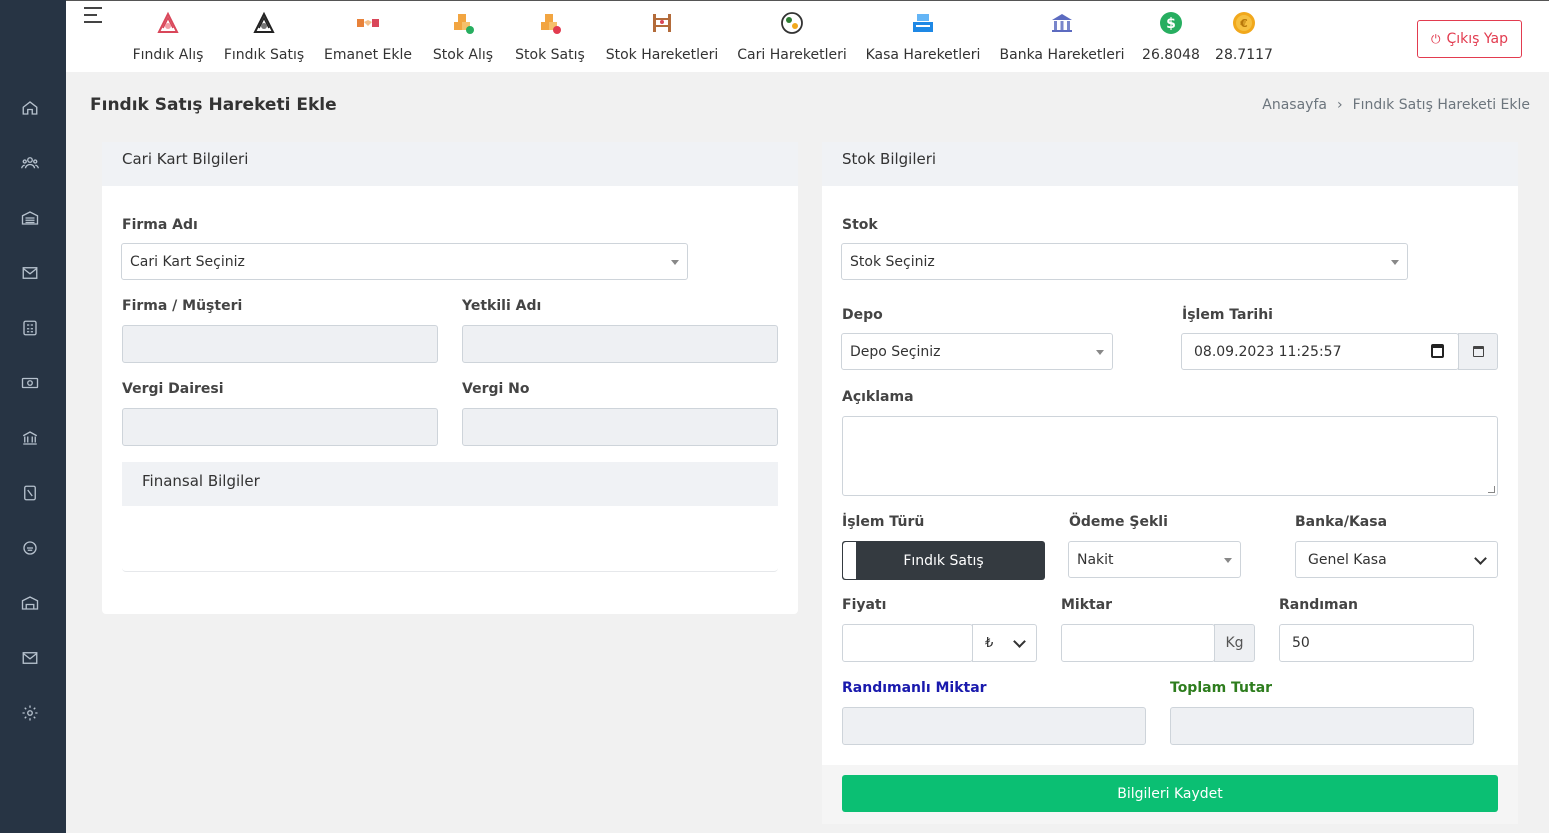  Describe the element at coordinates (1170, 456) in the screenshot. I see `aciklama-textarea` at that location.